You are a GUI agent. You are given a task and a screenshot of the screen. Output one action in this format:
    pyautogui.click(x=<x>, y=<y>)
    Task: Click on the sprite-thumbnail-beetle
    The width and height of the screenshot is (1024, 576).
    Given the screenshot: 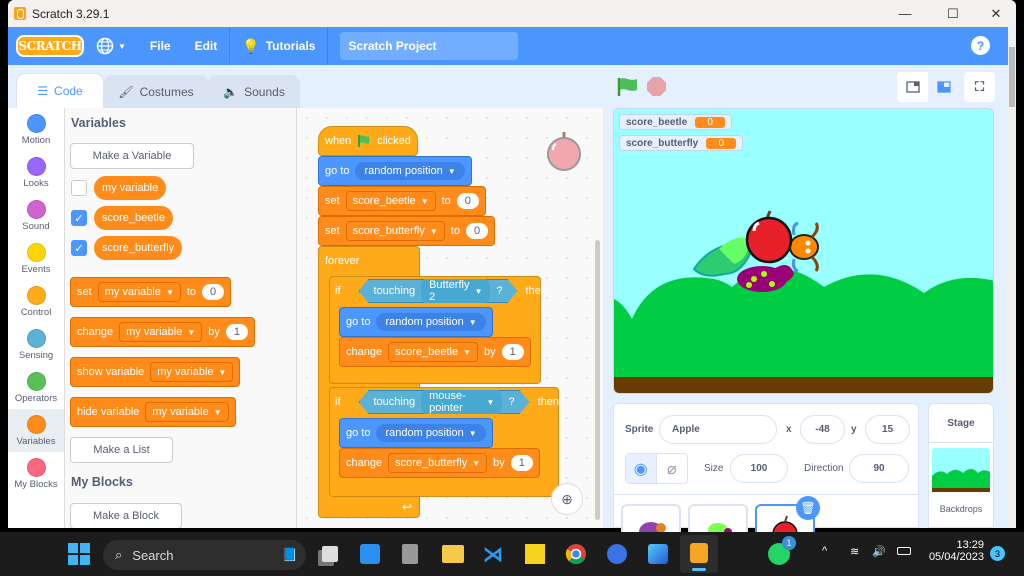 What is the action you would take?
    pyautogui.click(x=651, y=519)
    